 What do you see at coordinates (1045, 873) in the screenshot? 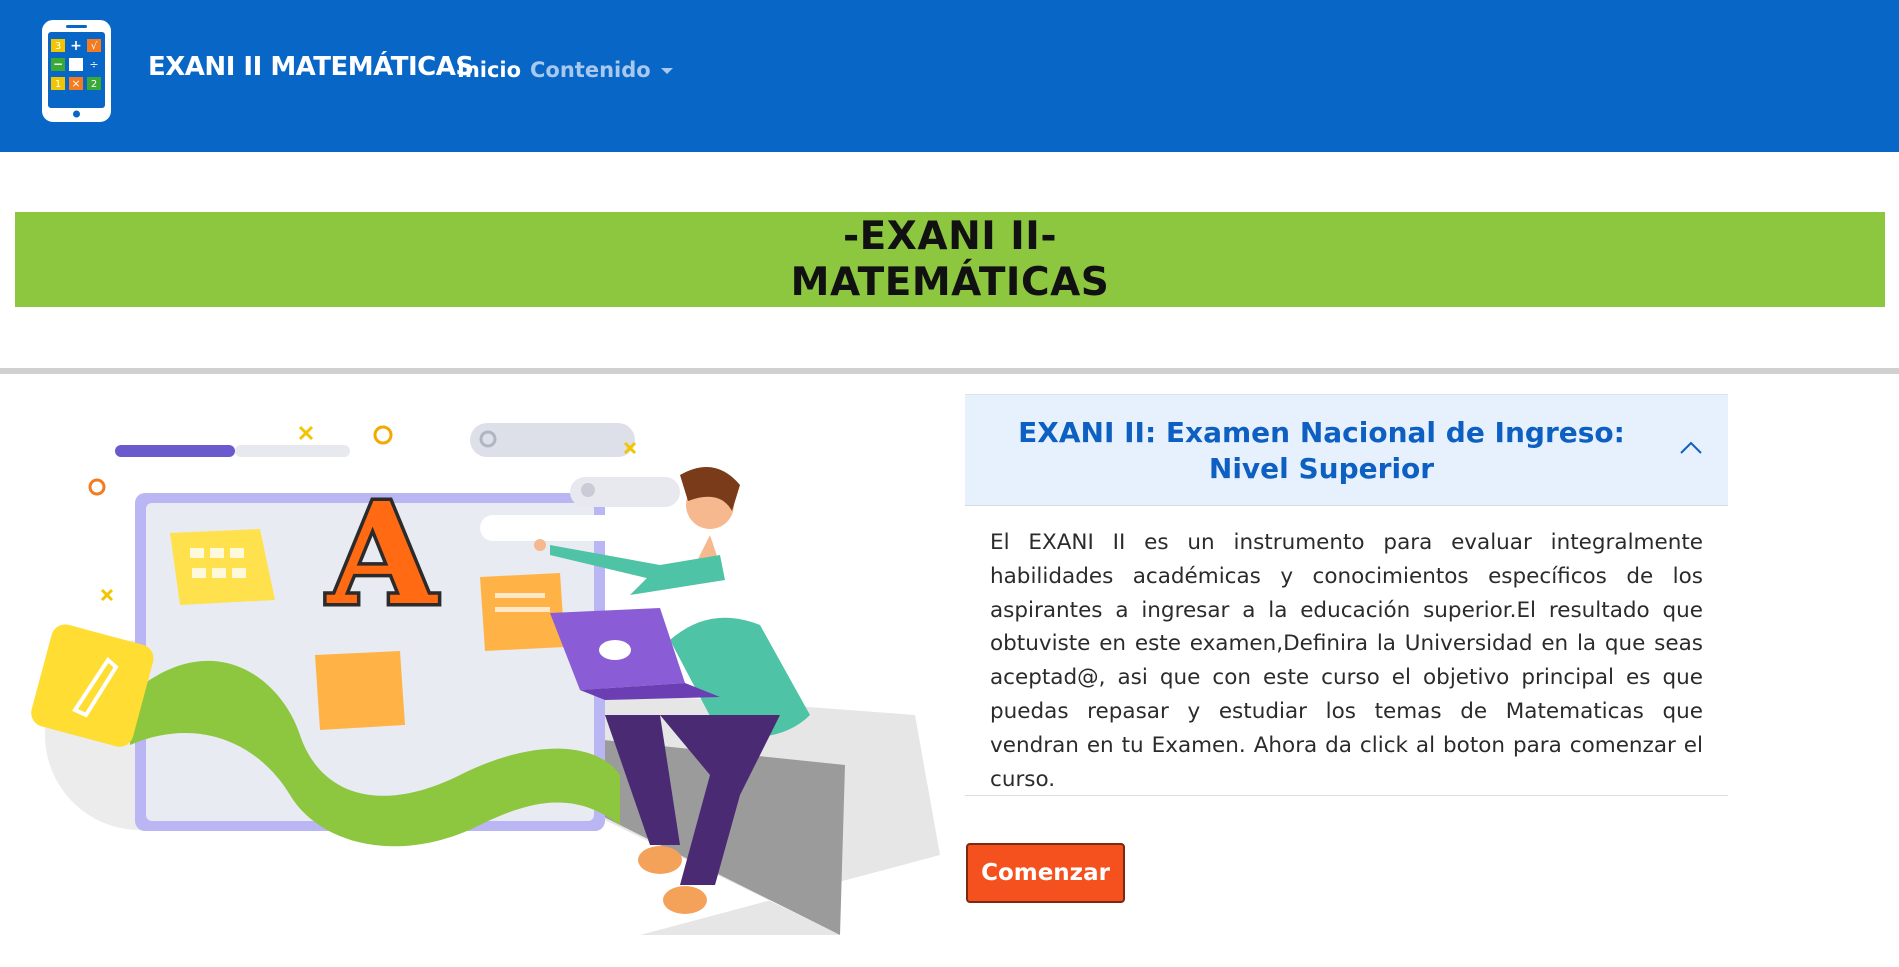
I see `start-course-button: Comenzar` at bounding box center [1045, 873].